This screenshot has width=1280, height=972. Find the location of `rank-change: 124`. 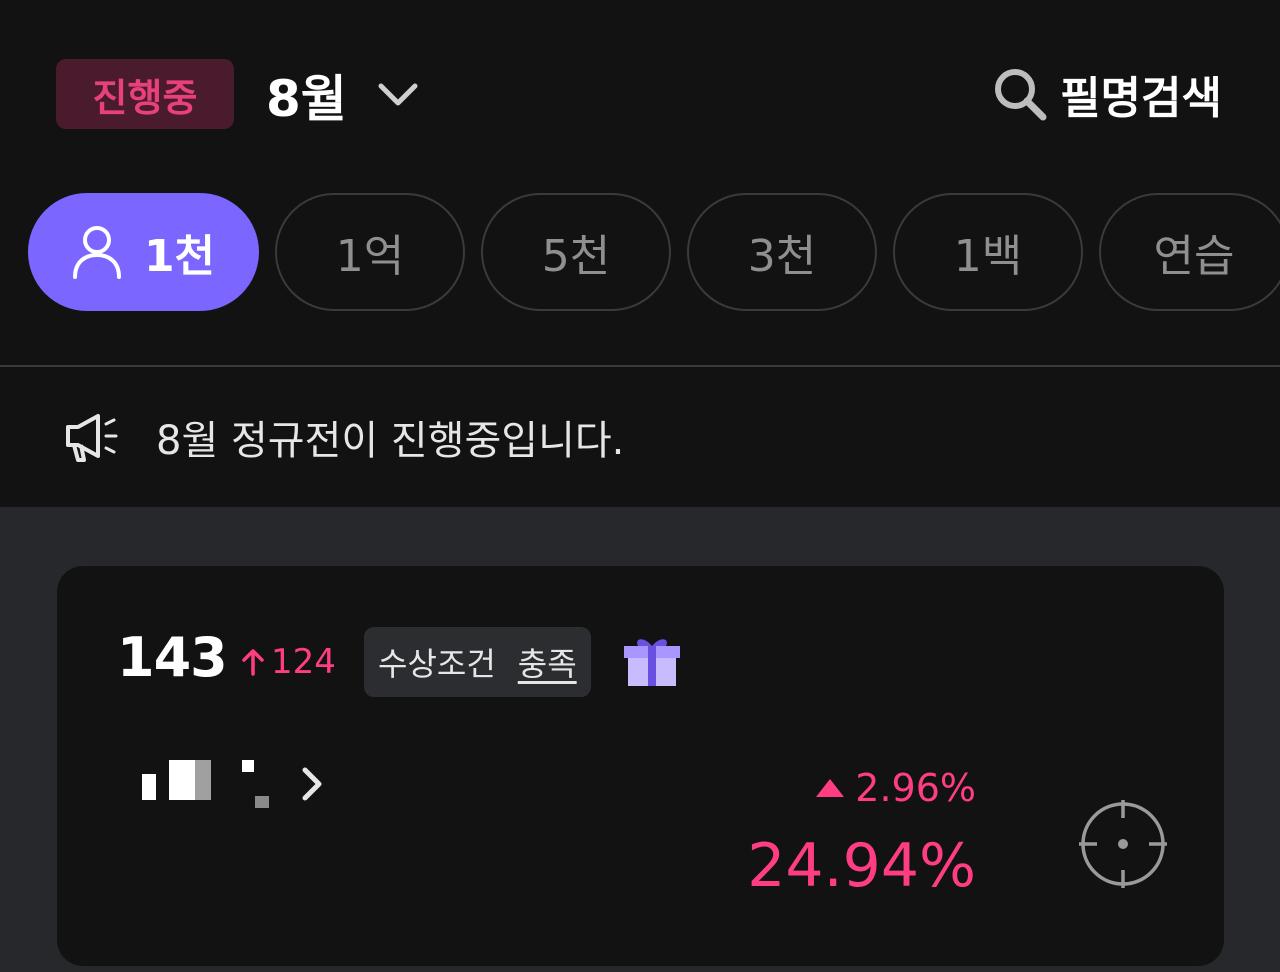

rank-change: 124 is located at coordinates (288, 662).